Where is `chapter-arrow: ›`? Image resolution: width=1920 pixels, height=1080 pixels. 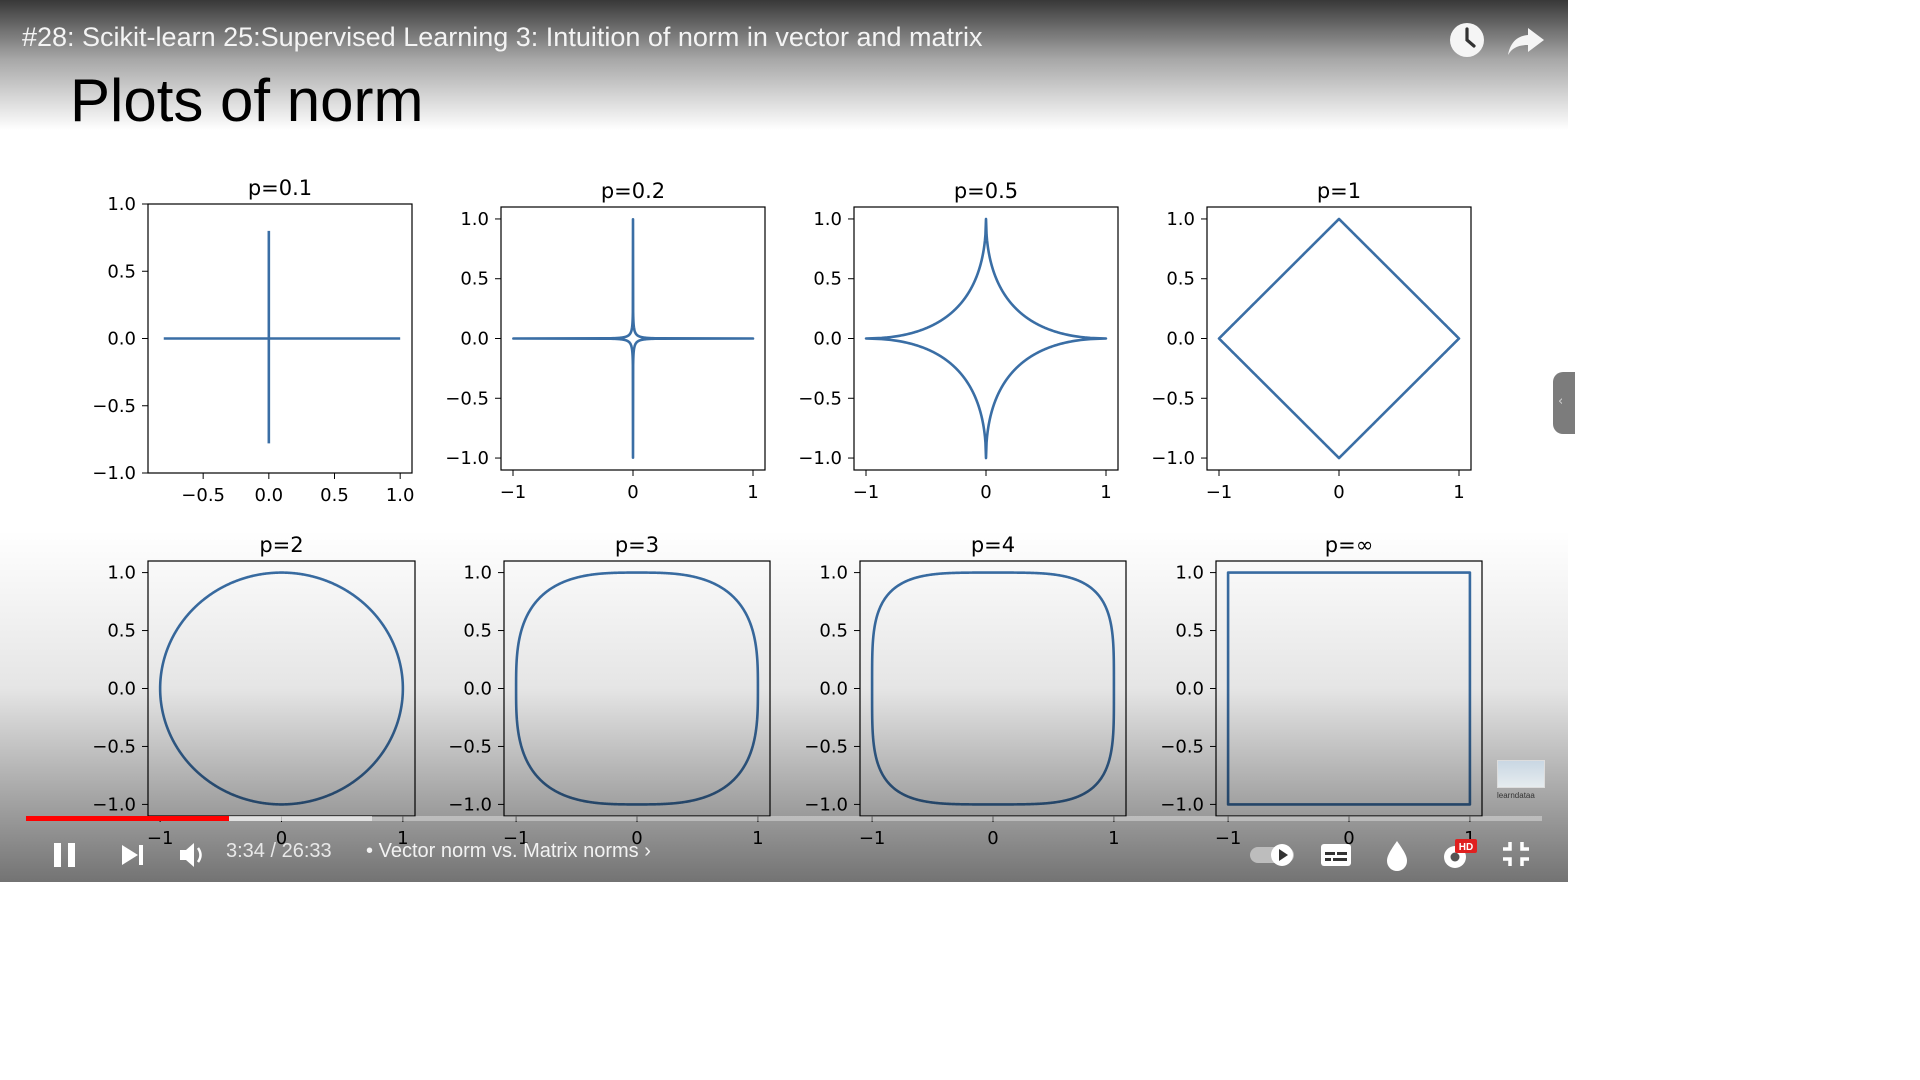
chapter-arrow: › is located at coordinates (647, 851).